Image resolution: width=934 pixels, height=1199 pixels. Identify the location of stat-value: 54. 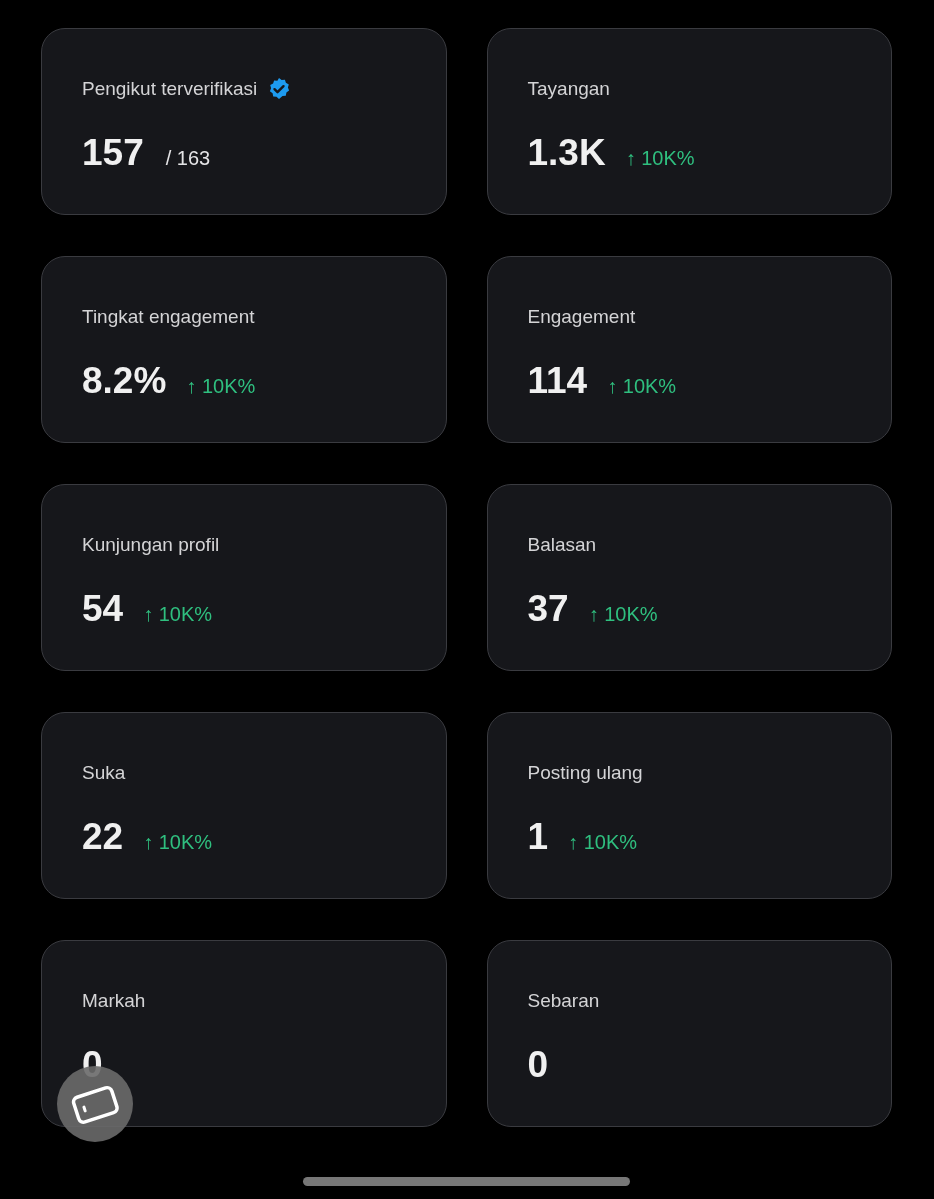
(103, 609).